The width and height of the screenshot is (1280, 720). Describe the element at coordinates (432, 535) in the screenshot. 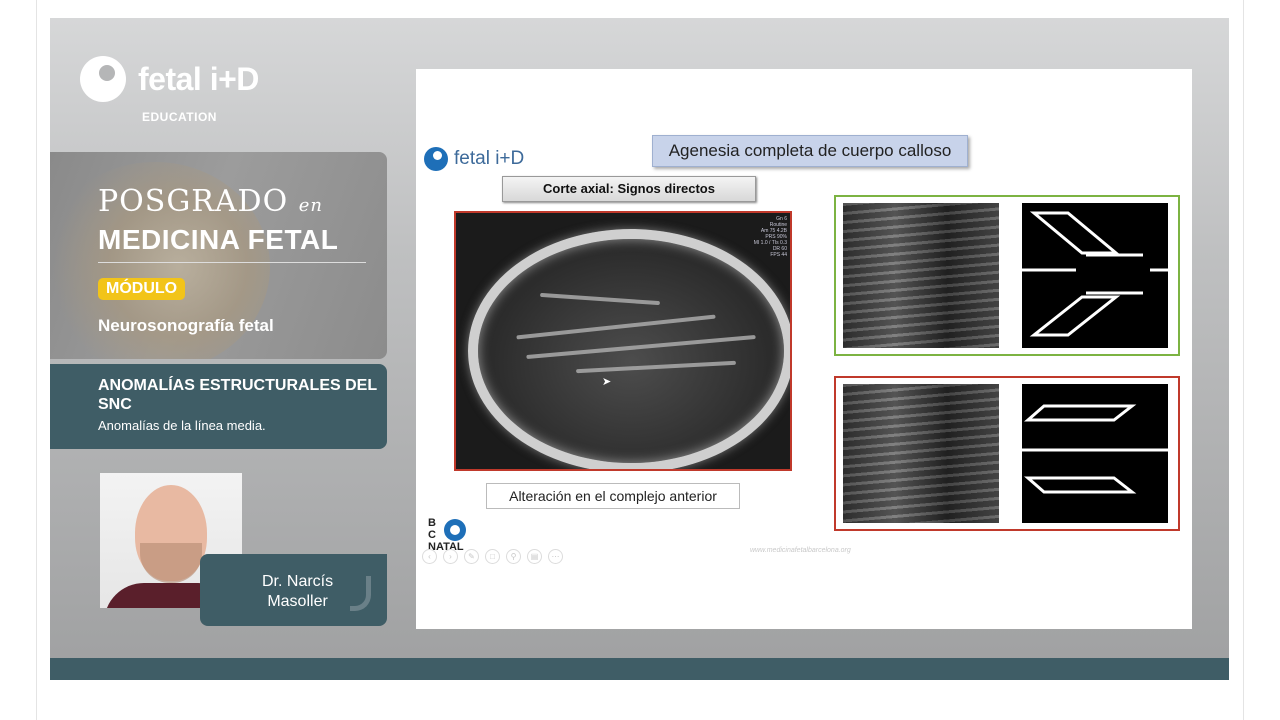

I see `bcnatal-logo-c: C` at that location.